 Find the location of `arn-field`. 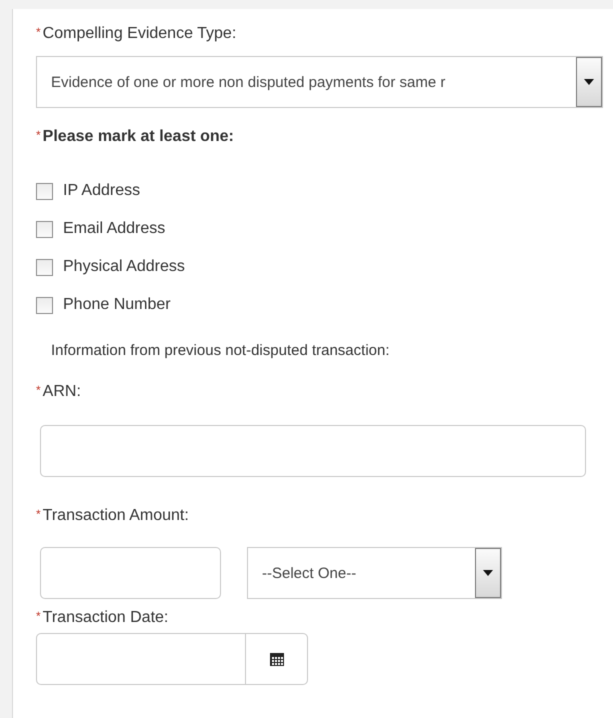

arn-field is located at coordinates (313, 451).